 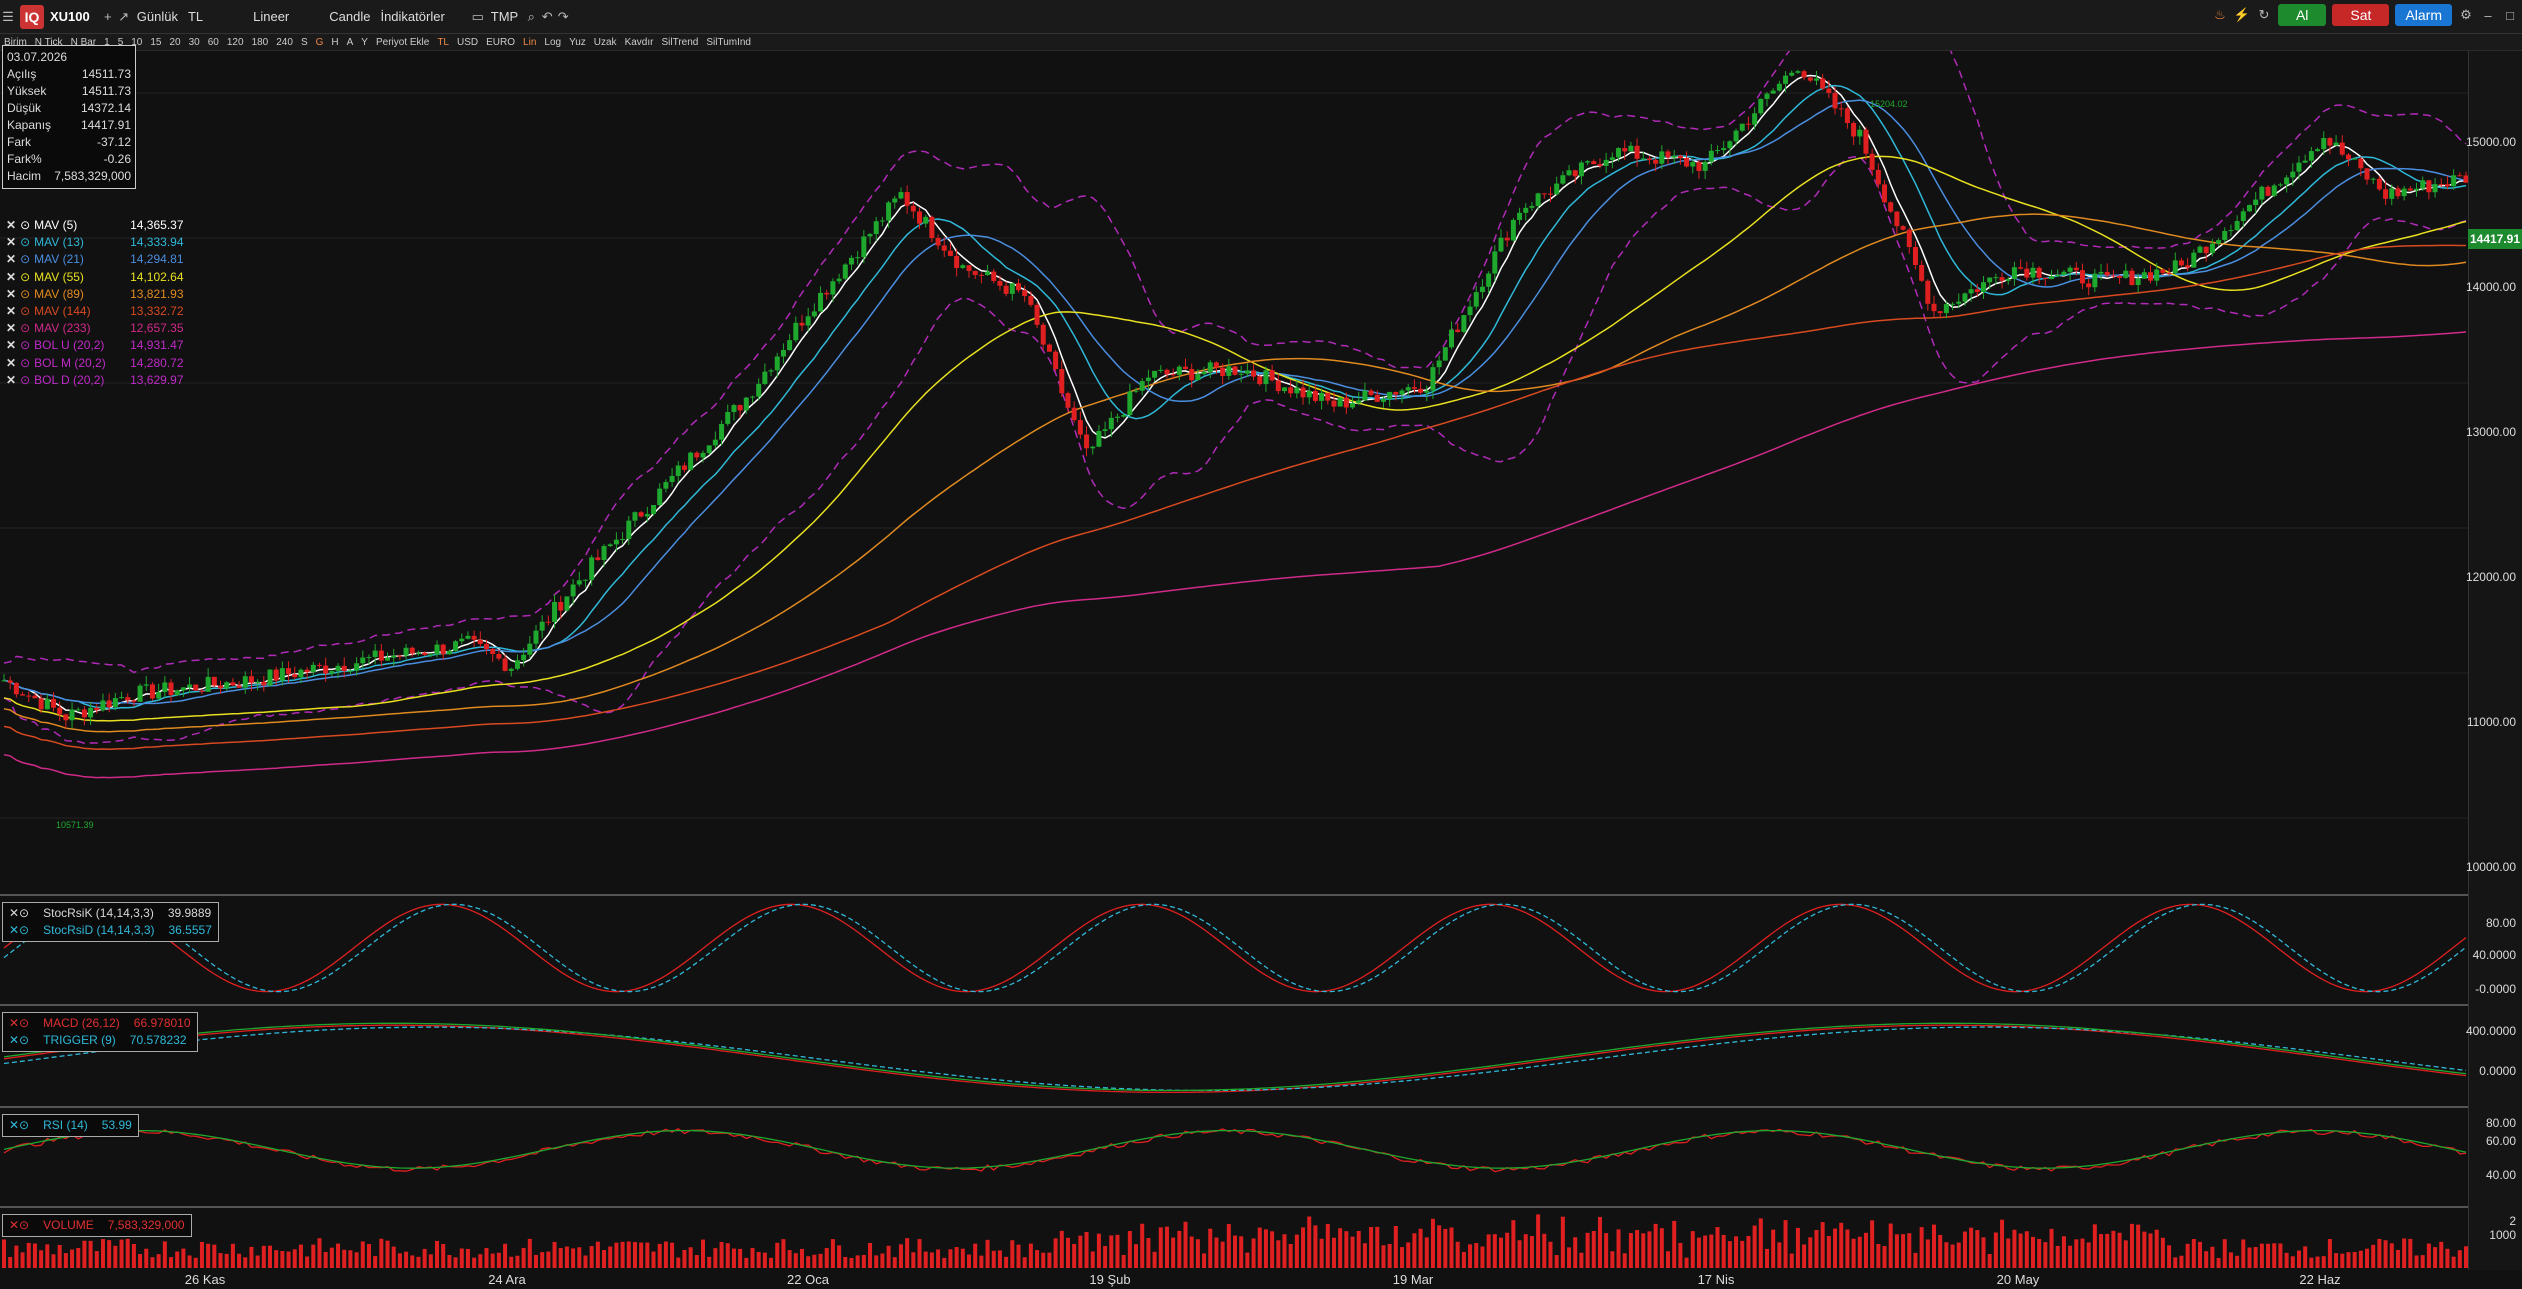 I want to click on add-icon: +, so click(x=108, y=17).